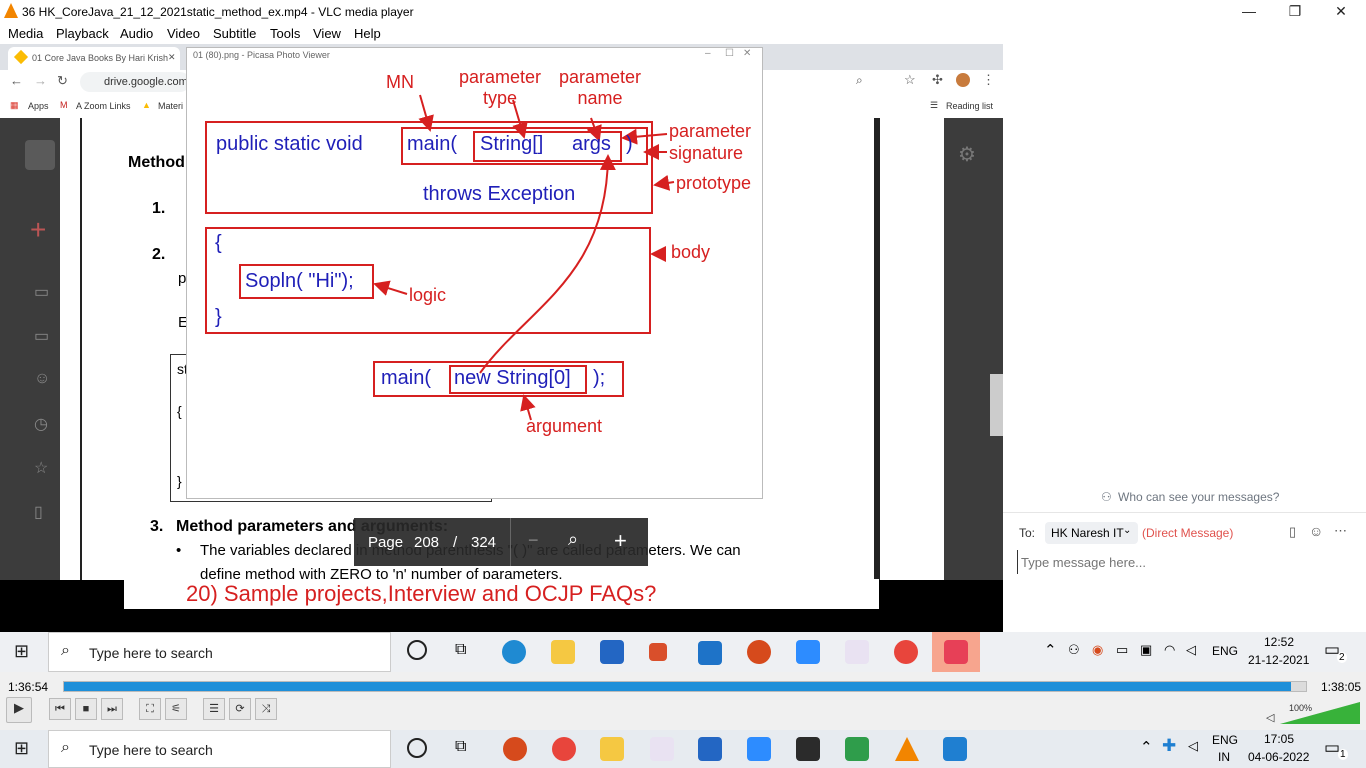 The width and height of the screenshot is (1366, 768). What do you see at coordinates (62, 81) in the screenshot?
I see `reload-icon: ↻` at bounding box center [62, 81].